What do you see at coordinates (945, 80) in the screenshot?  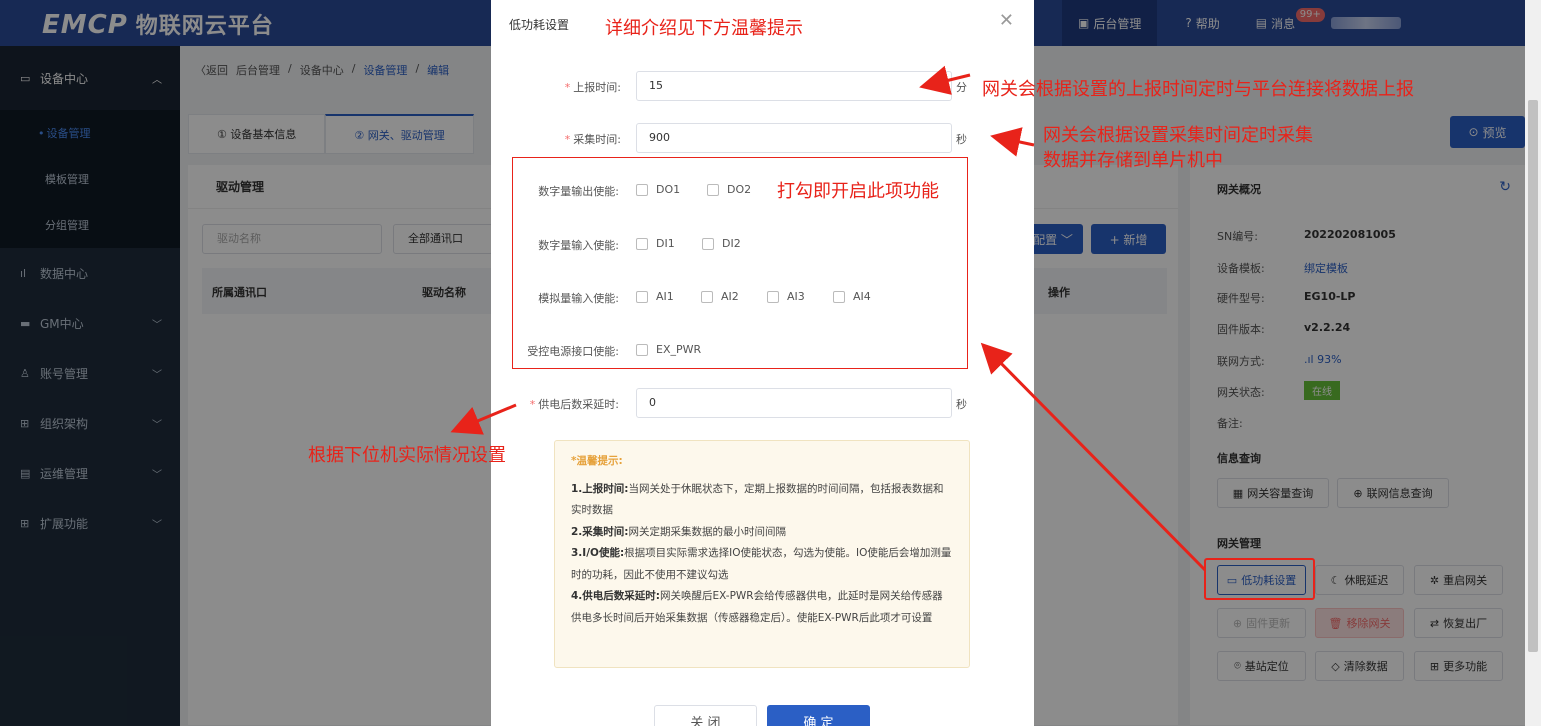 I see `arrow-report` at bounding box center [945, 80].